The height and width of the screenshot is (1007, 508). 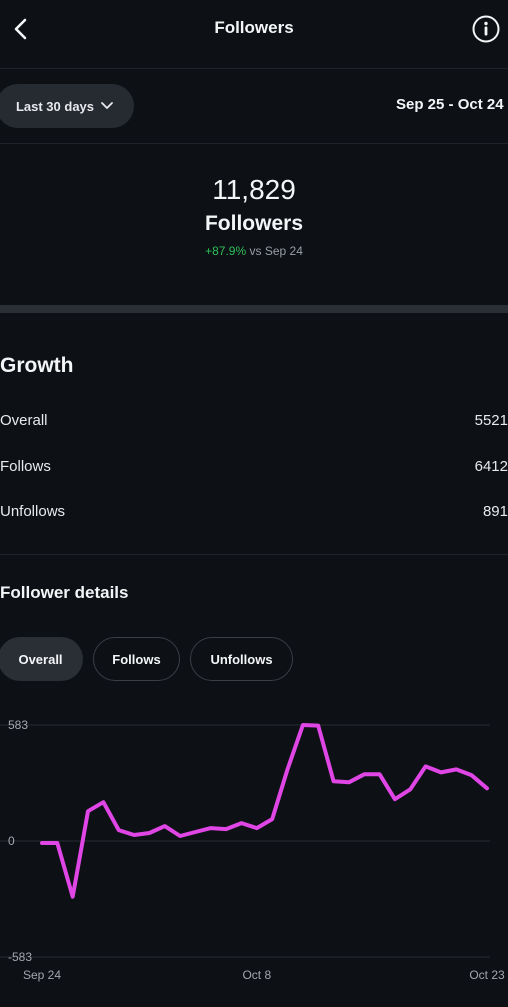 What do you see at coordinates (11, 841) in the screenshot?
I see `y-tick-label: 0` at bounding box center [11, 841].